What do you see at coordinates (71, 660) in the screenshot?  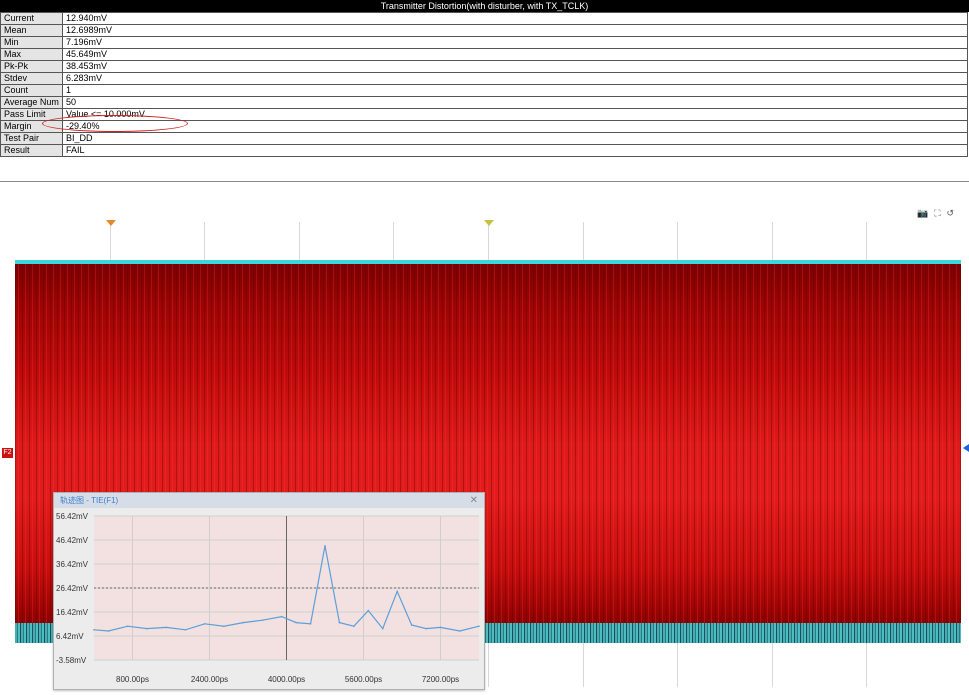 I see `y-tick-label: -3.58mV` at bounding box center [71, 660].